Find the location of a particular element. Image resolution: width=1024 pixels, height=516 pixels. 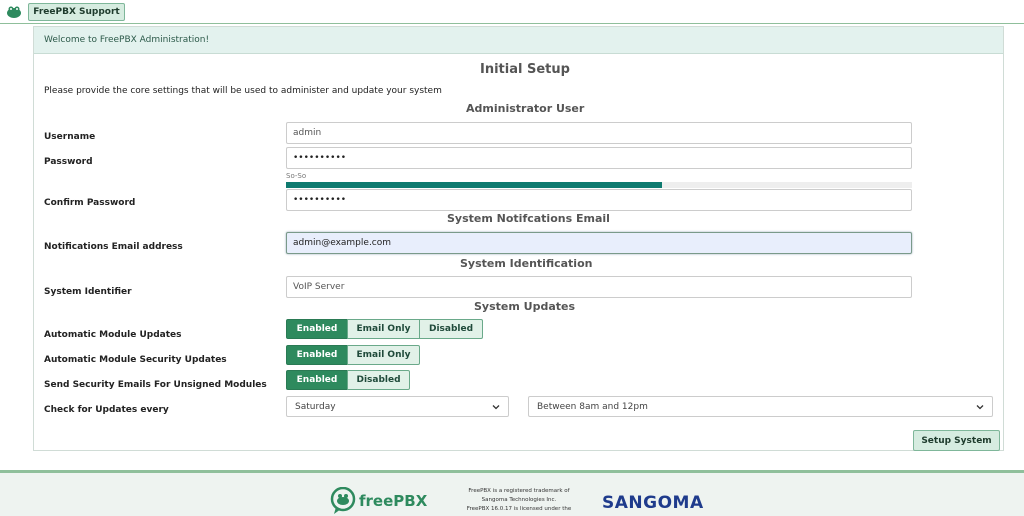

unsigned-modules-toggle: Enabled Disabled is located at coordinates (348, 380).